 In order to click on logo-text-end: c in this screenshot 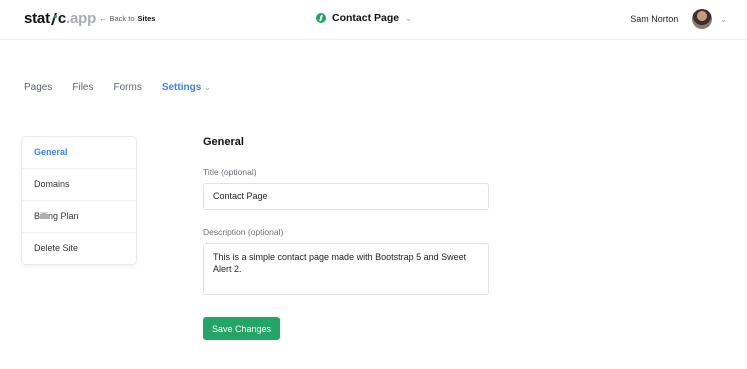, I will do `click(62, 18)`.